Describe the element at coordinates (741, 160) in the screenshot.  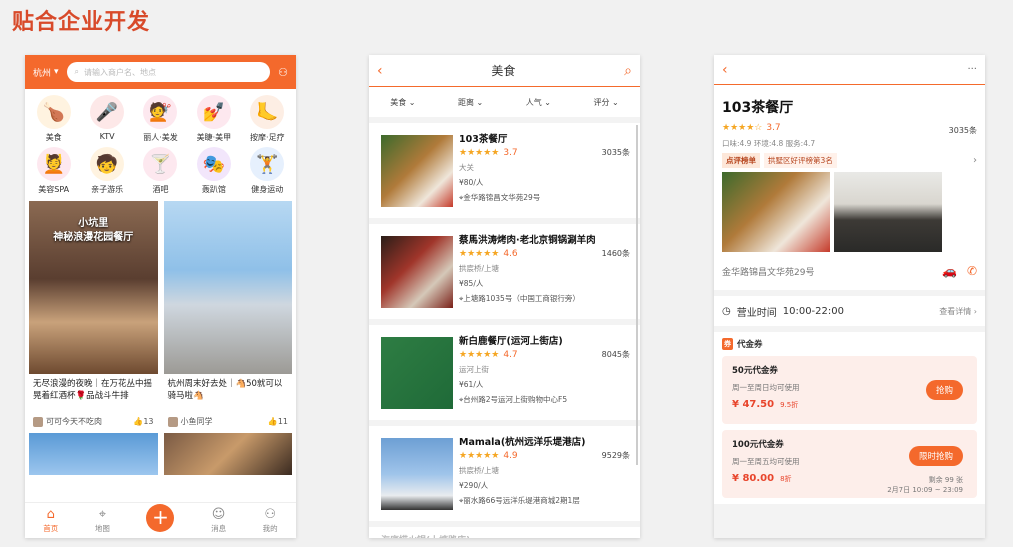
I see `rank-badge: 点评榜单` at that location.